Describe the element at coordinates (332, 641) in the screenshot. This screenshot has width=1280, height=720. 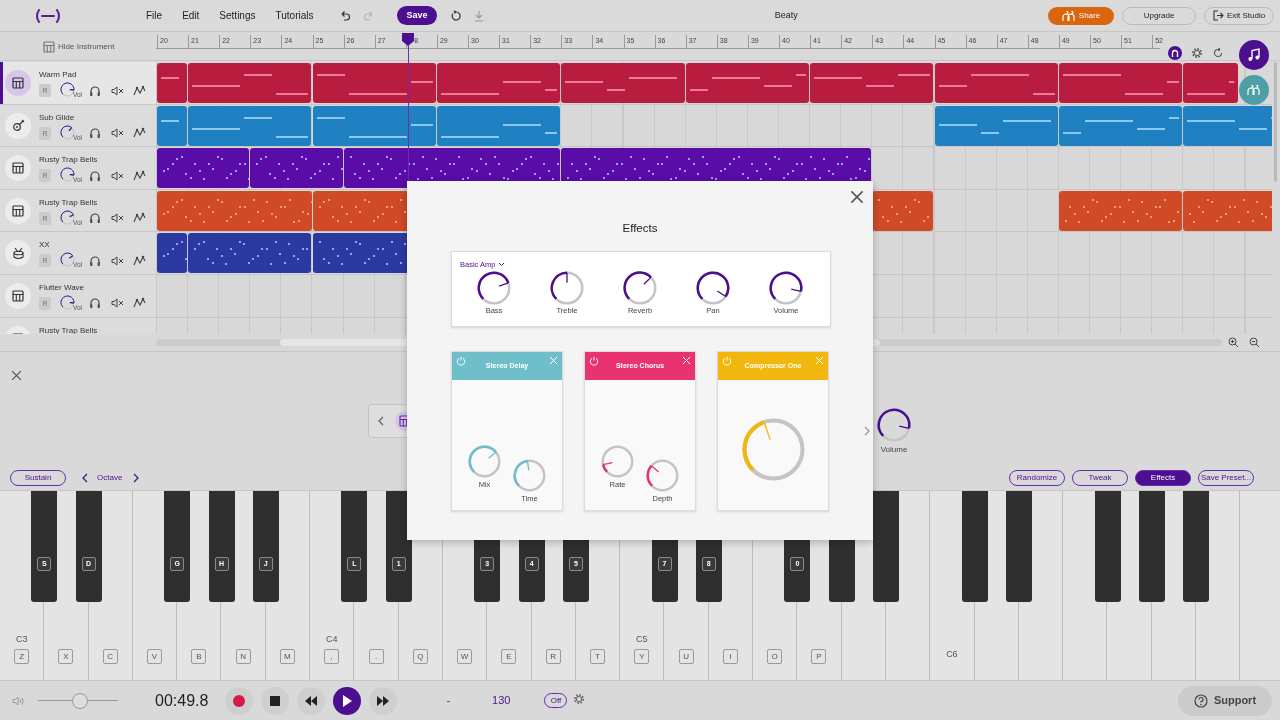
I see `piano-key: C4 ,` at that location.